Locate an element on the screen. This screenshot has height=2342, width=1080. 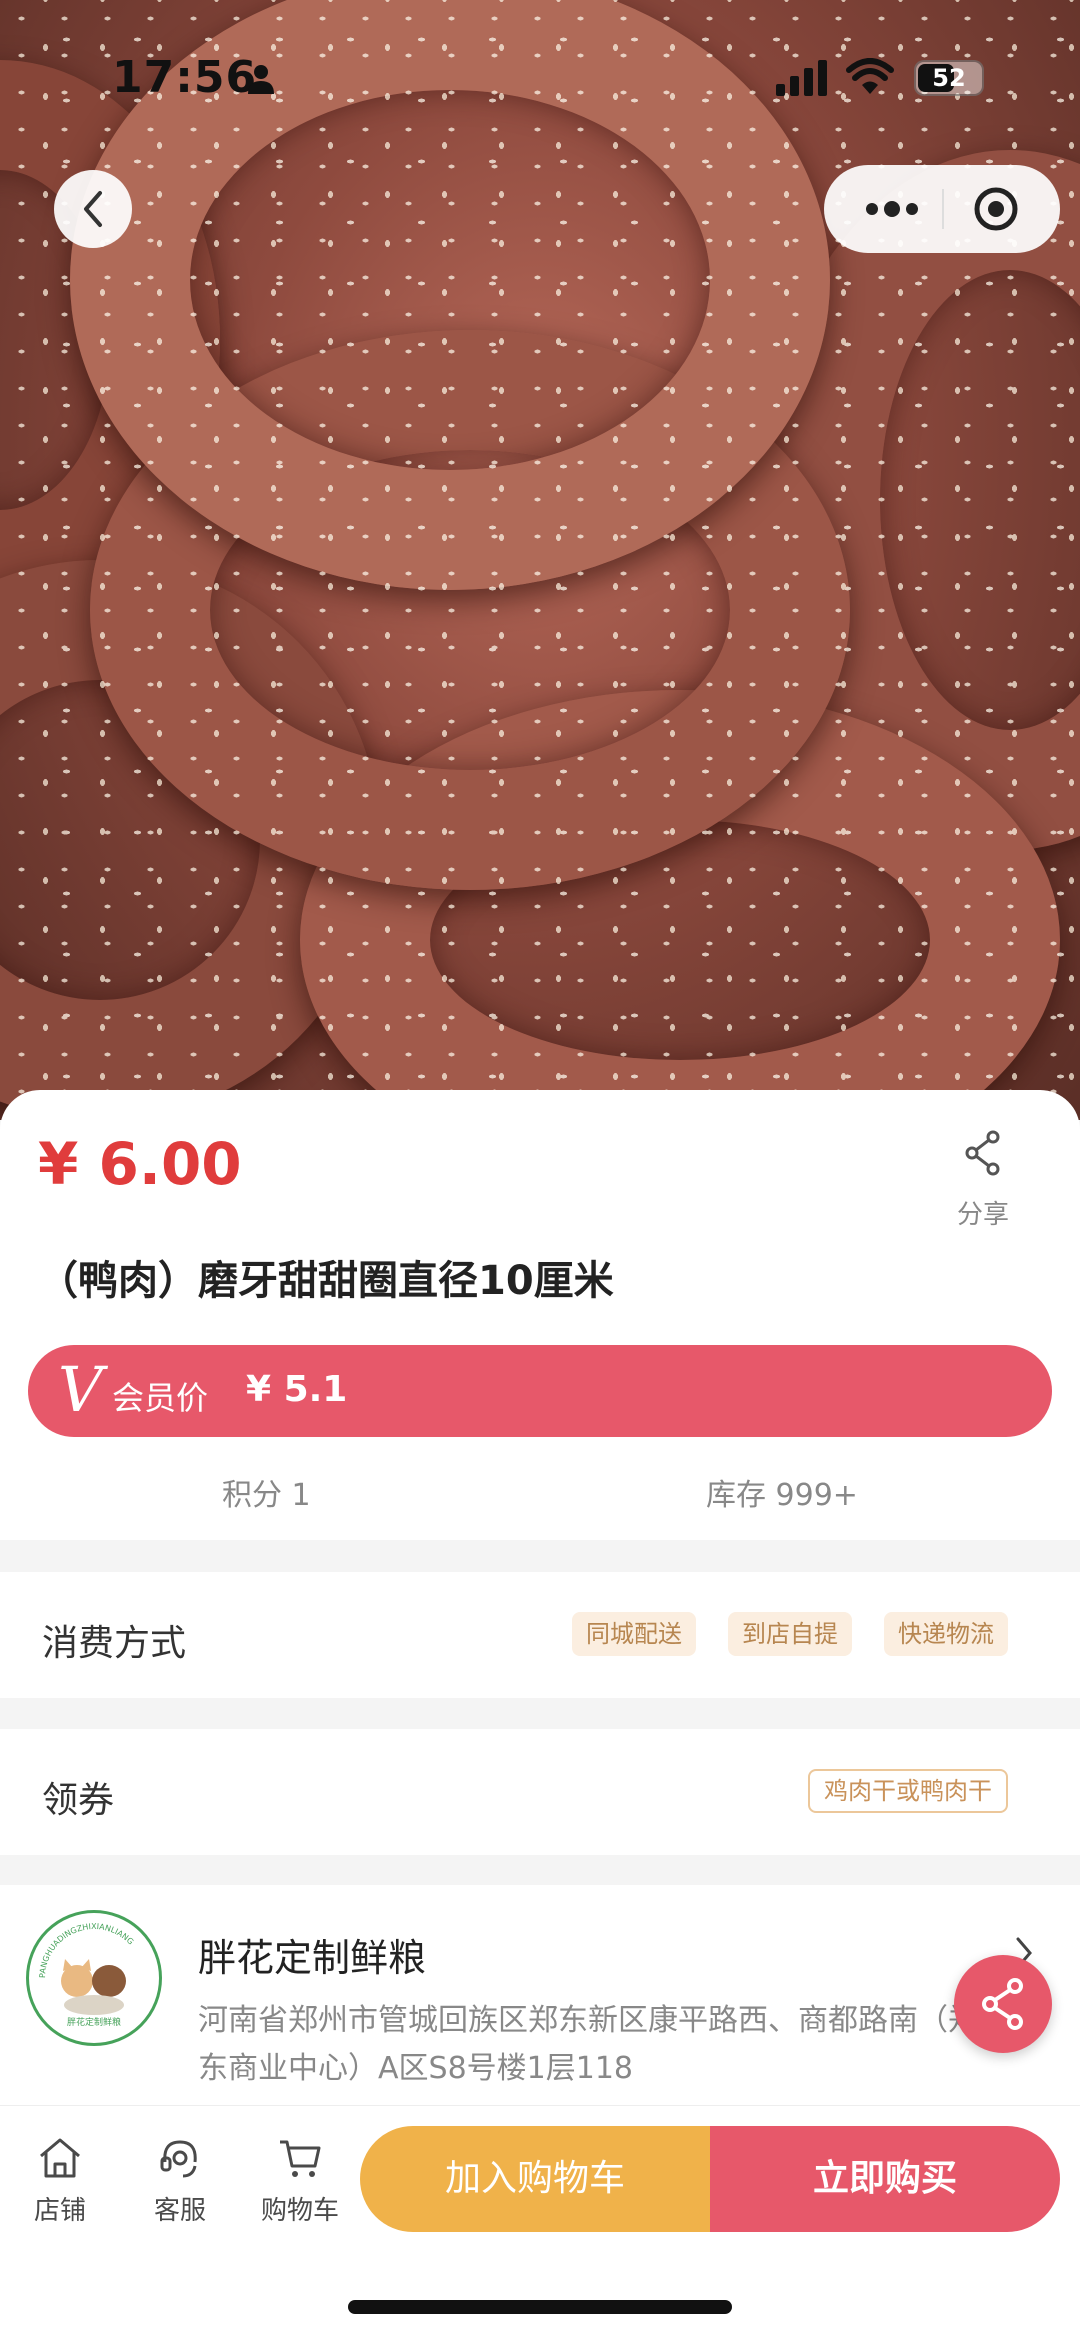
capsule-divider is located at coordinates (943, 209).